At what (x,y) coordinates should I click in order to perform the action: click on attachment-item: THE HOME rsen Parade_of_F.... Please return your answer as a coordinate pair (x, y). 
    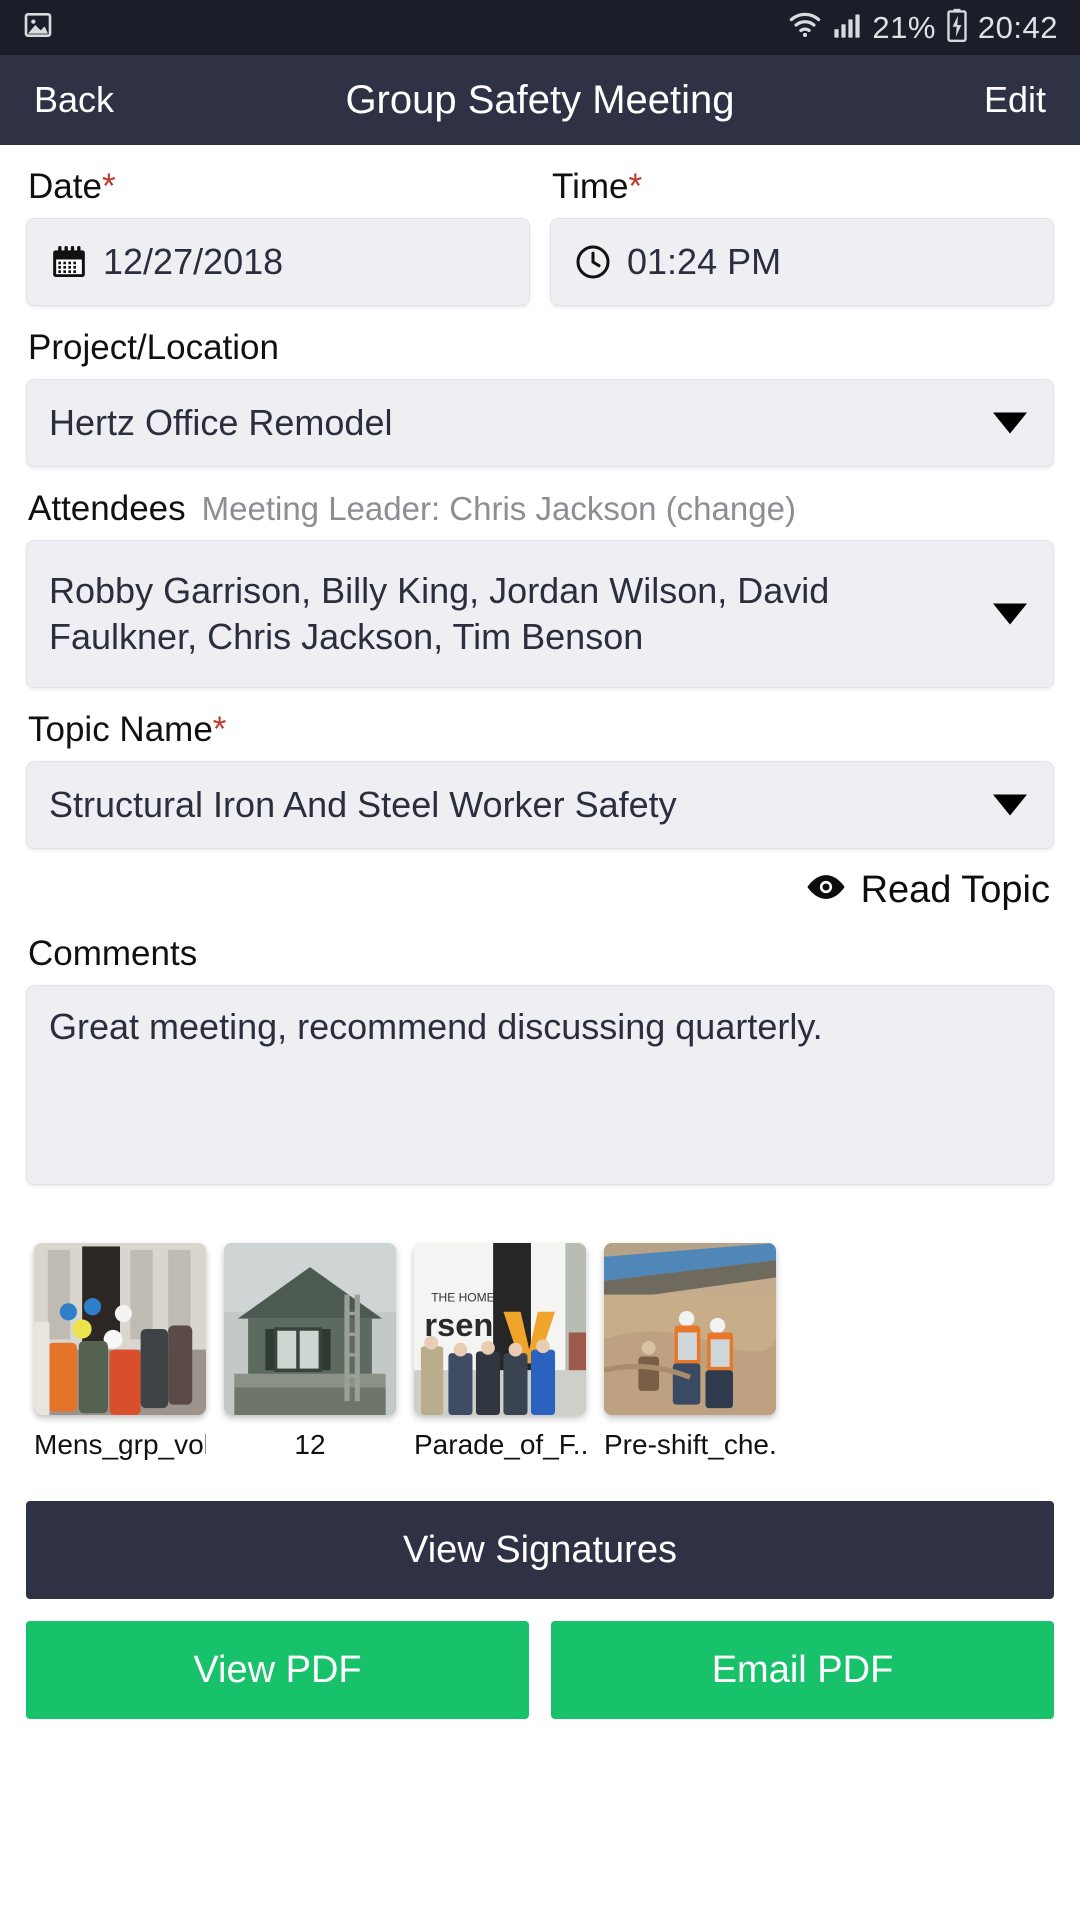
    Looking at the image, I should click on (500, 1352).